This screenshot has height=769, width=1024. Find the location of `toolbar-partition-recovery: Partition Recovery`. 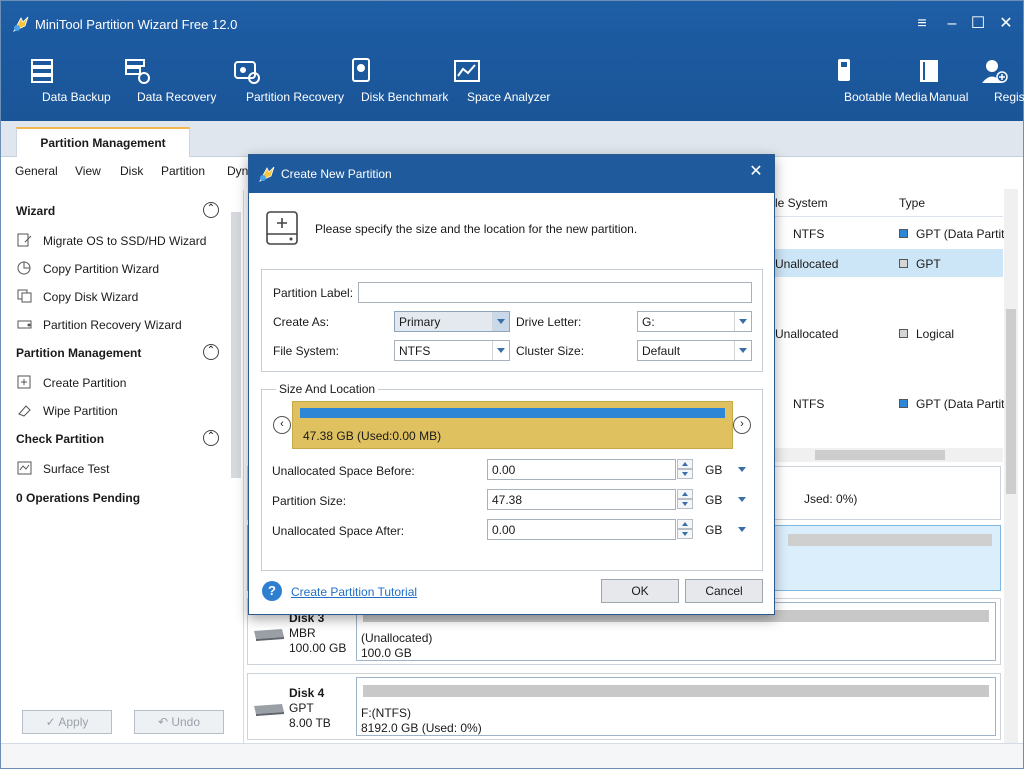

toolbar-partition-recovery: Partition Recovery is located at coordinates (270, 85).